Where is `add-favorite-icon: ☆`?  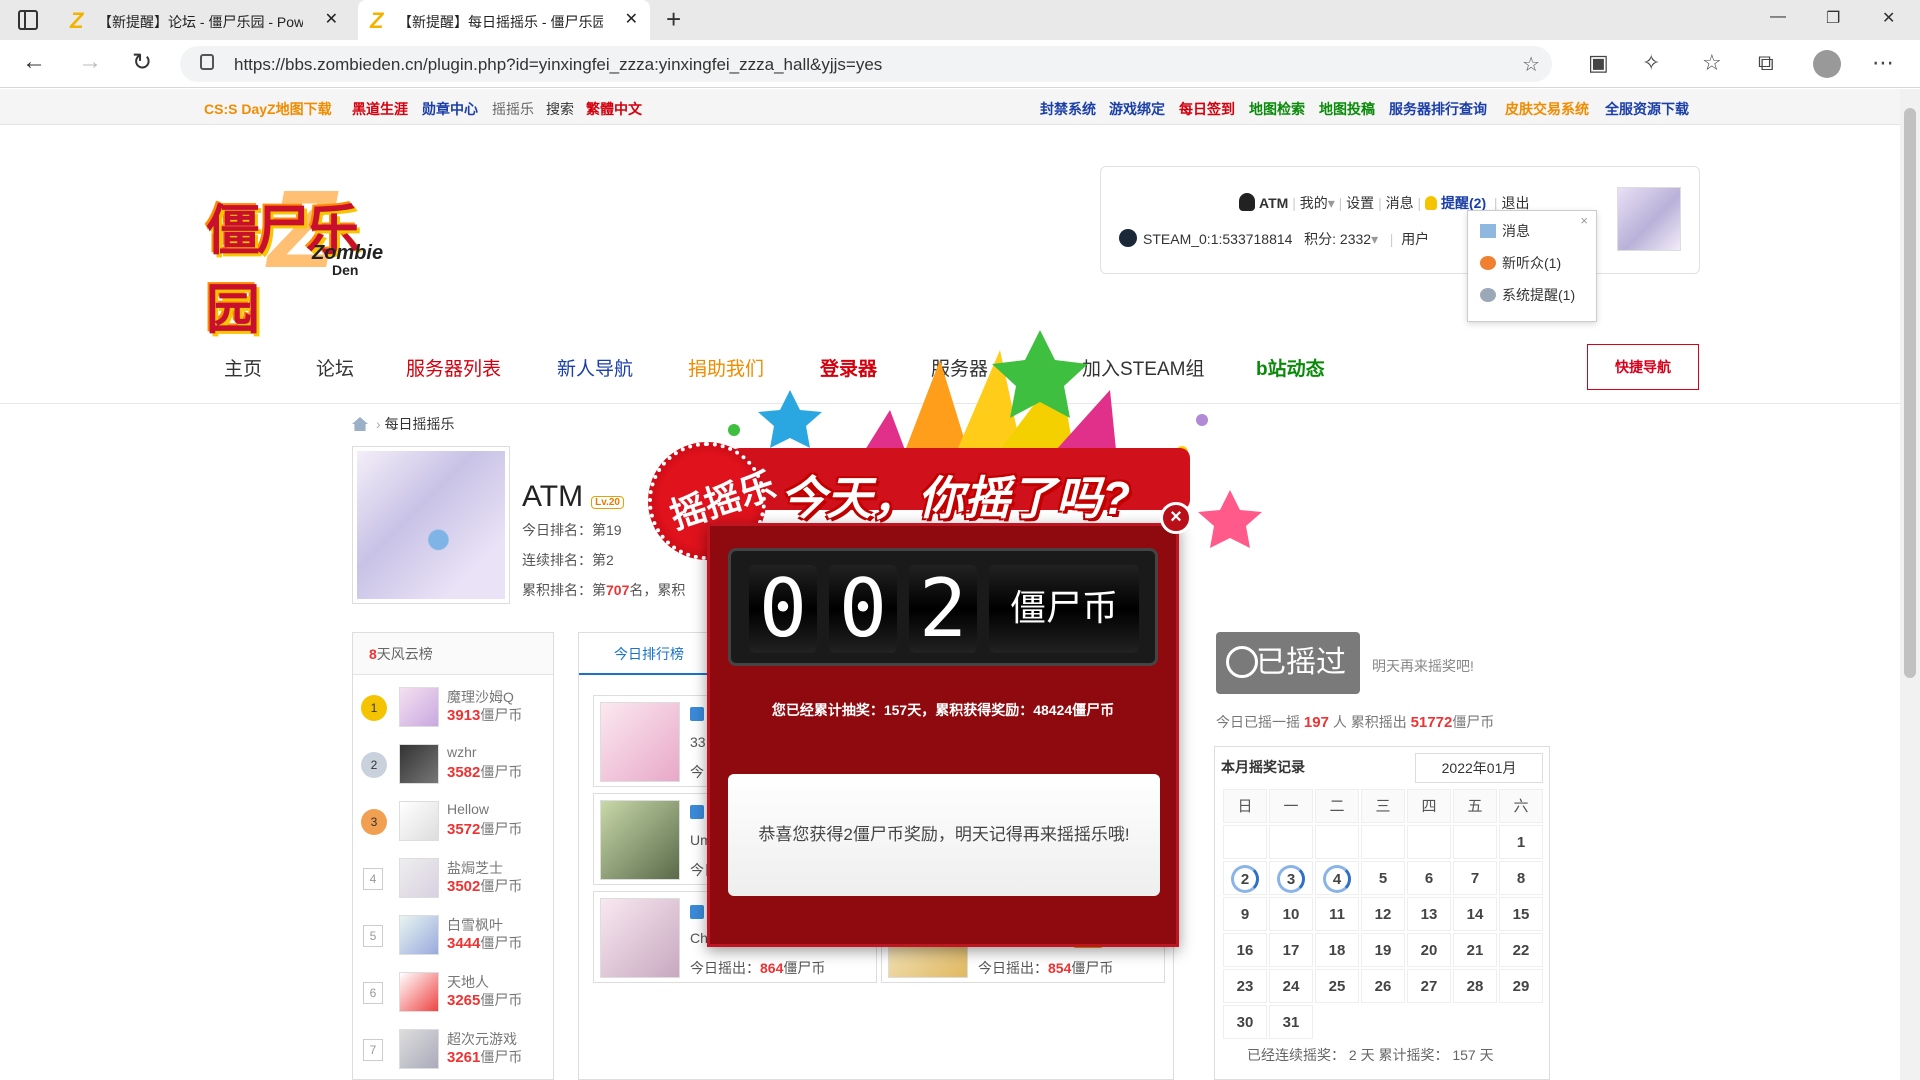
add-favorite-icon: ☆ is located at coordinates (1531, 64).